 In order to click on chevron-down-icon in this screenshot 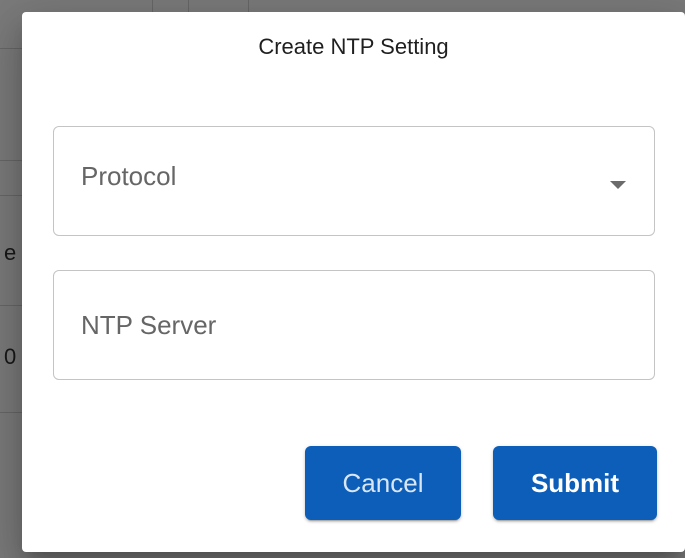, I will do `click(618, 185)`.